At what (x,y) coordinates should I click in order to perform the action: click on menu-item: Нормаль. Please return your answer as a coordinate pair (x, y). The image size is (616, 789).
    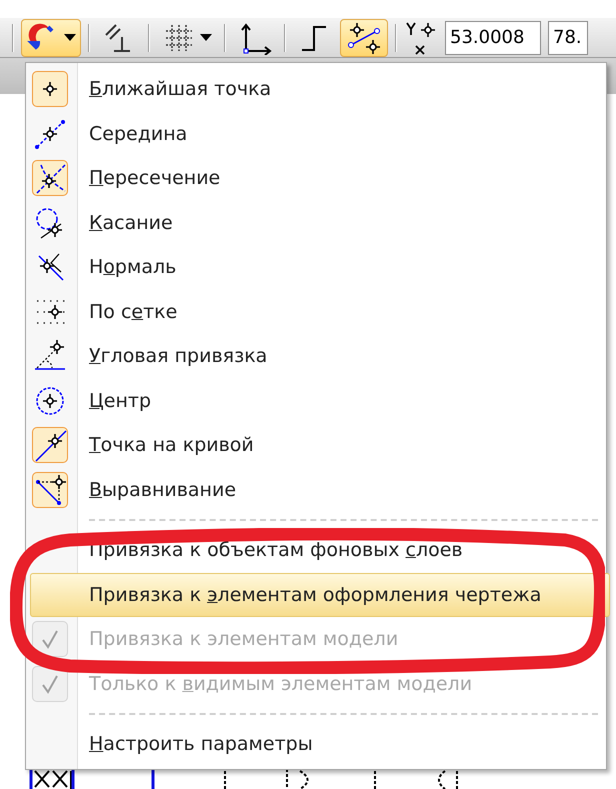
    Looking at the image, I should click on (320, 267).